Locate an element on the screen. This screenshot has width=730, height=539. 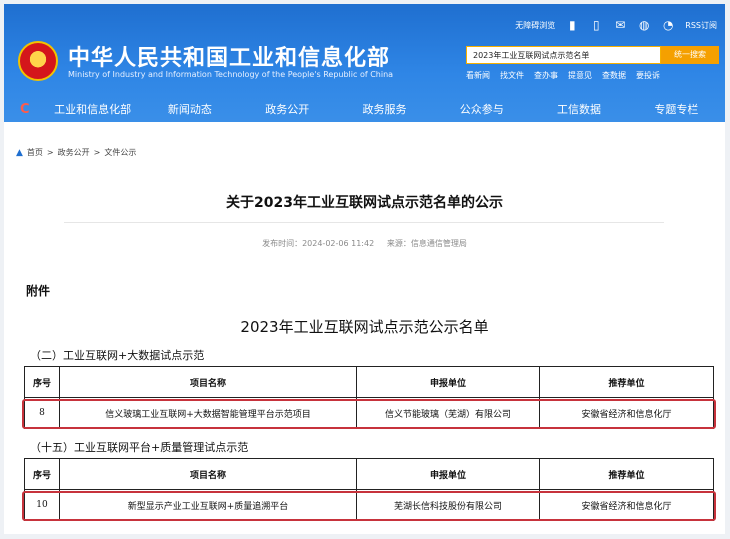
nav-item-government-affairs: 政务公开 is located at coordinates (287, 109).